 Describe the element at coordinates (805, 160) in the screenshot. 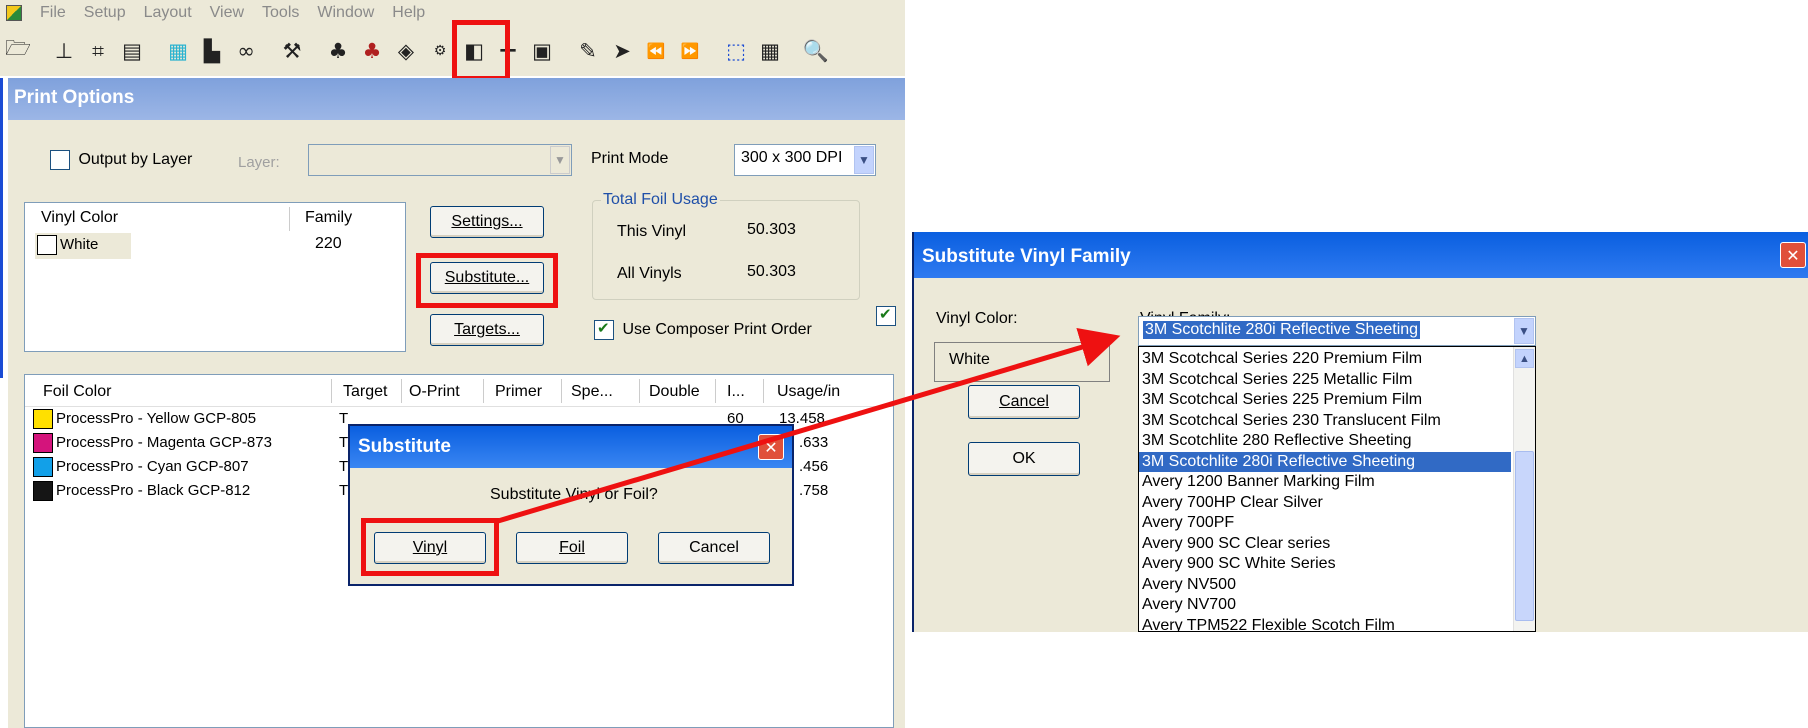

I see `print-mode-select: 300 x 300 DPI ▼` at that location.